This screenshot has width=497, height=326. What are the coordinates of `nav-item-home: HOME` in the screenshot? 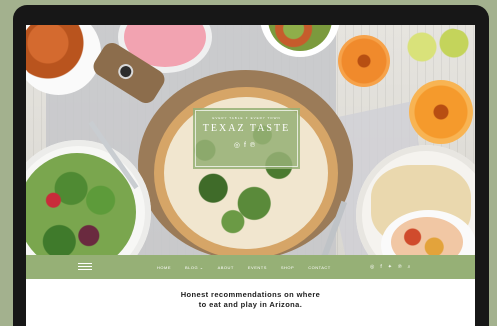 It's located at (164, 267).